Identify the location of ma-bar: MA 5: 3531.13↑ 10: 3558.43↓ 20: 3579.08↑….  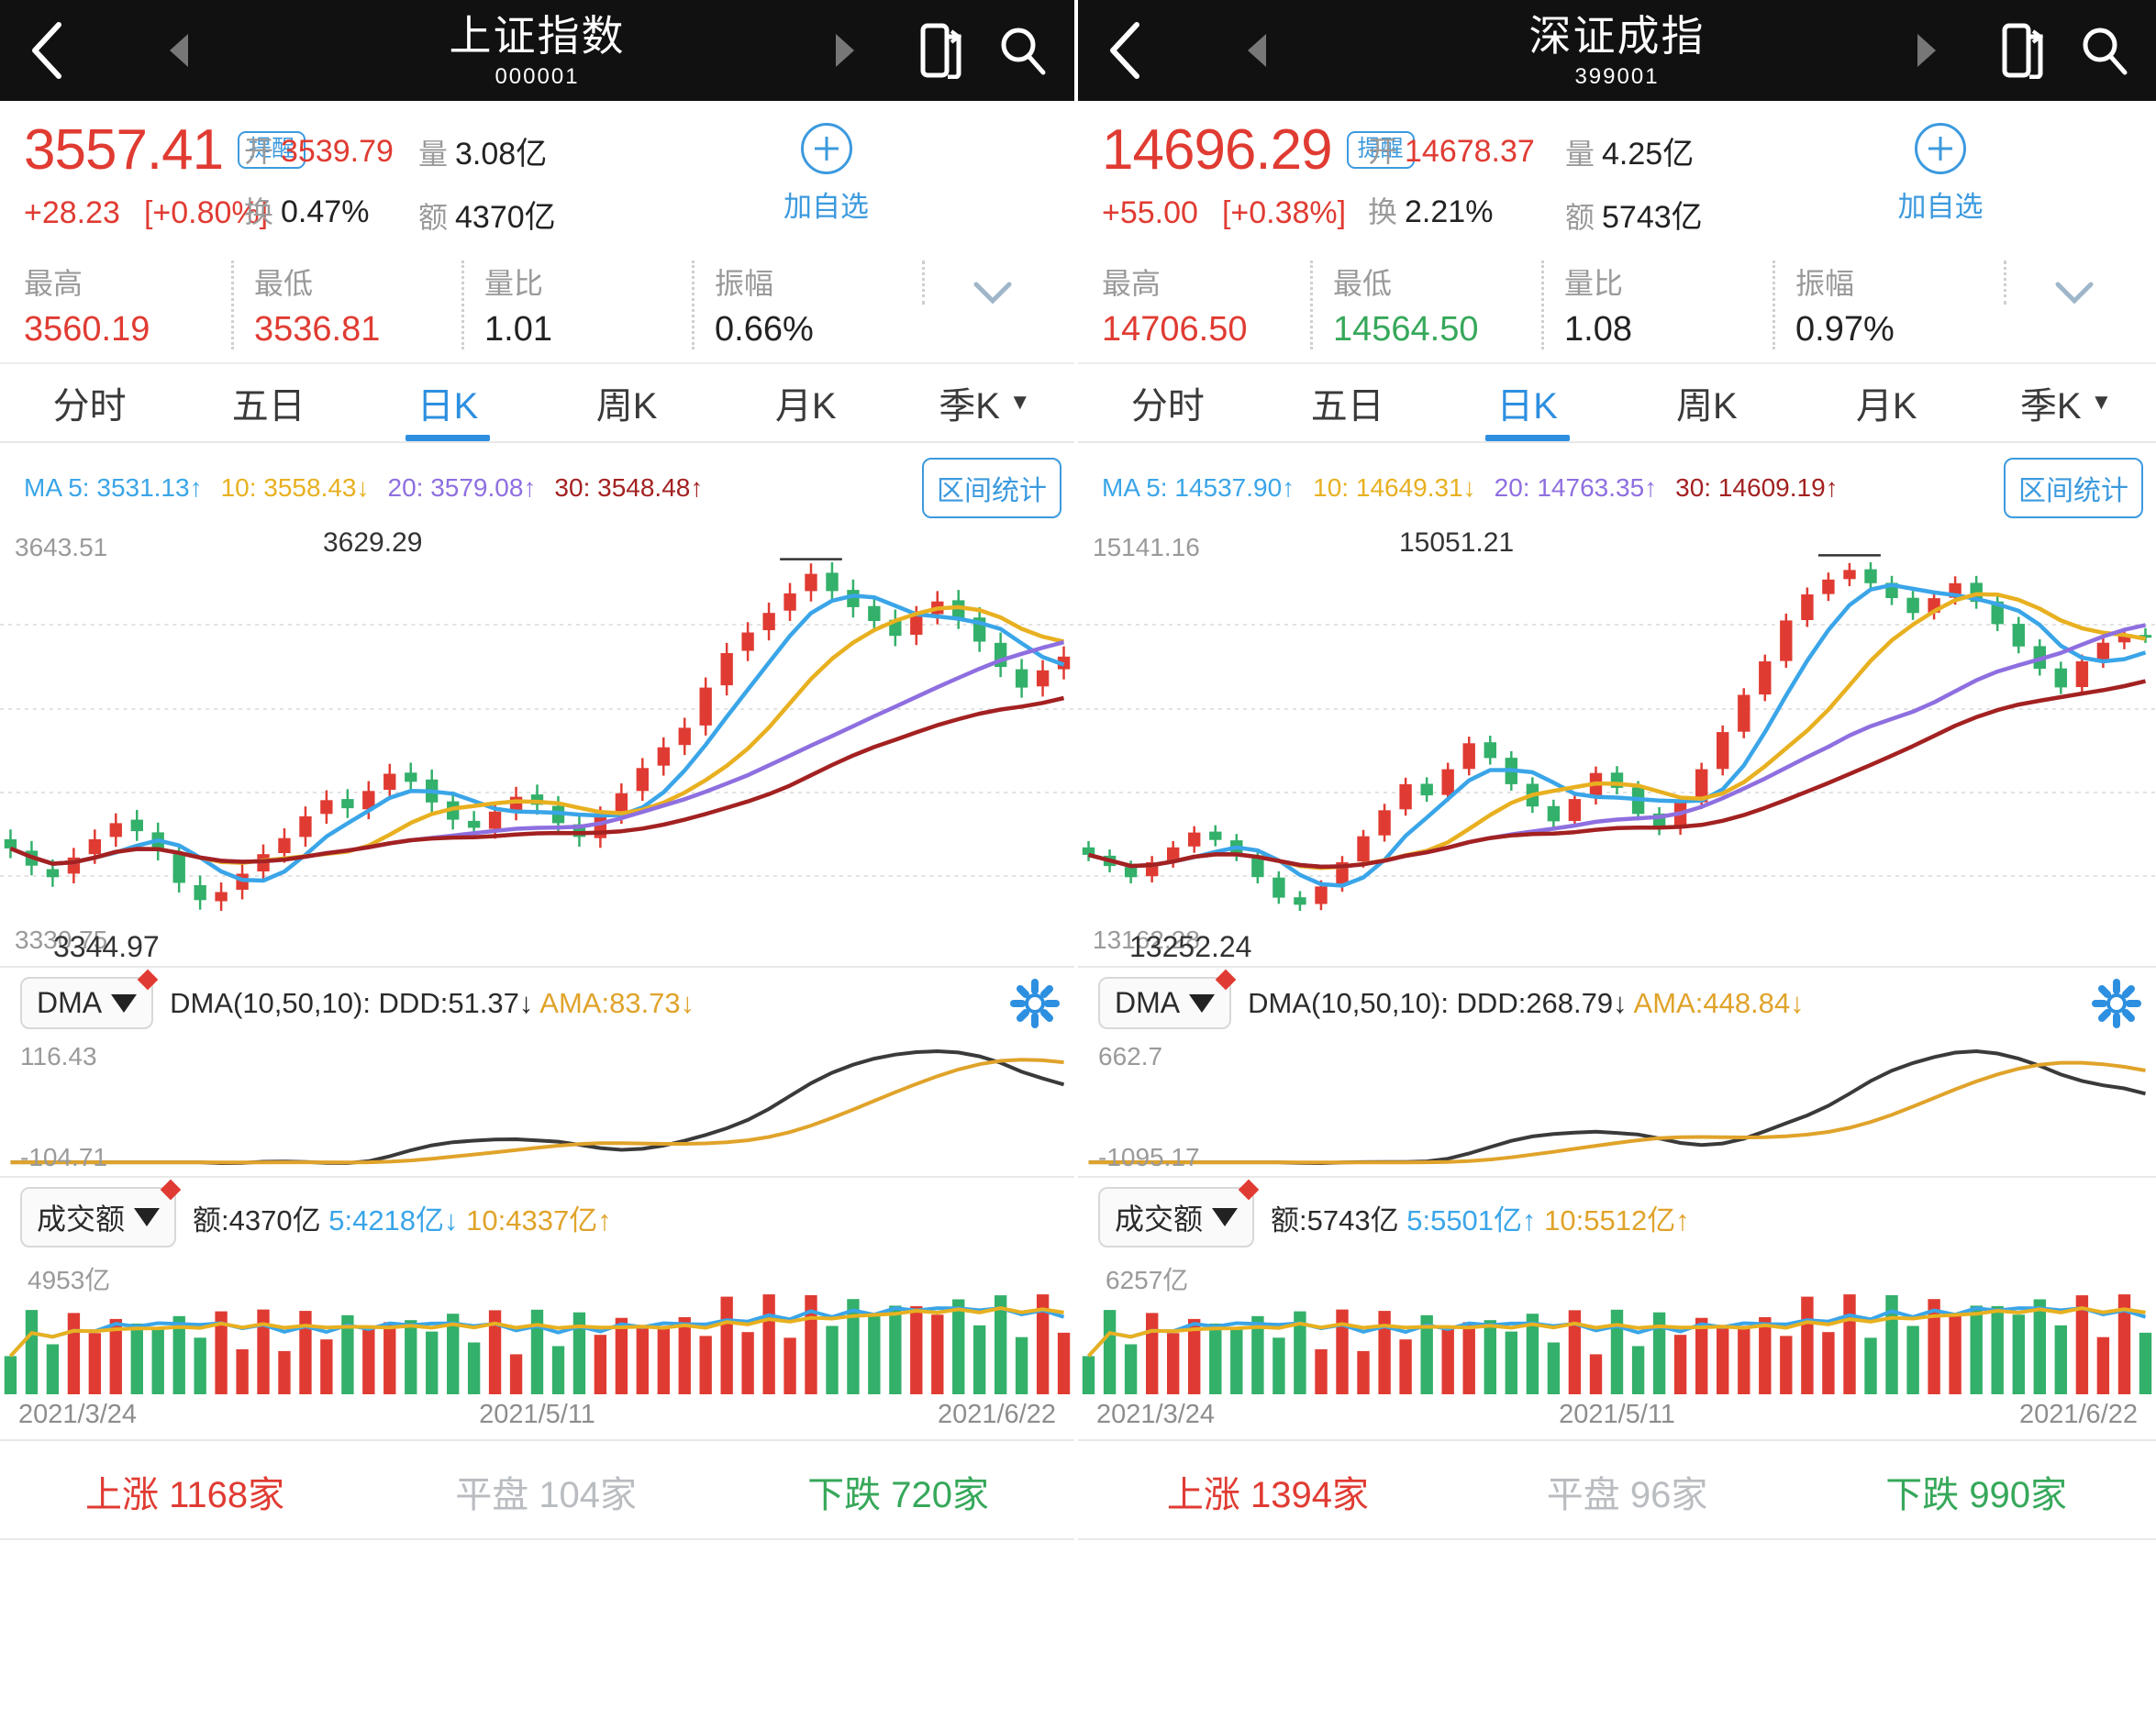
(537, 485).